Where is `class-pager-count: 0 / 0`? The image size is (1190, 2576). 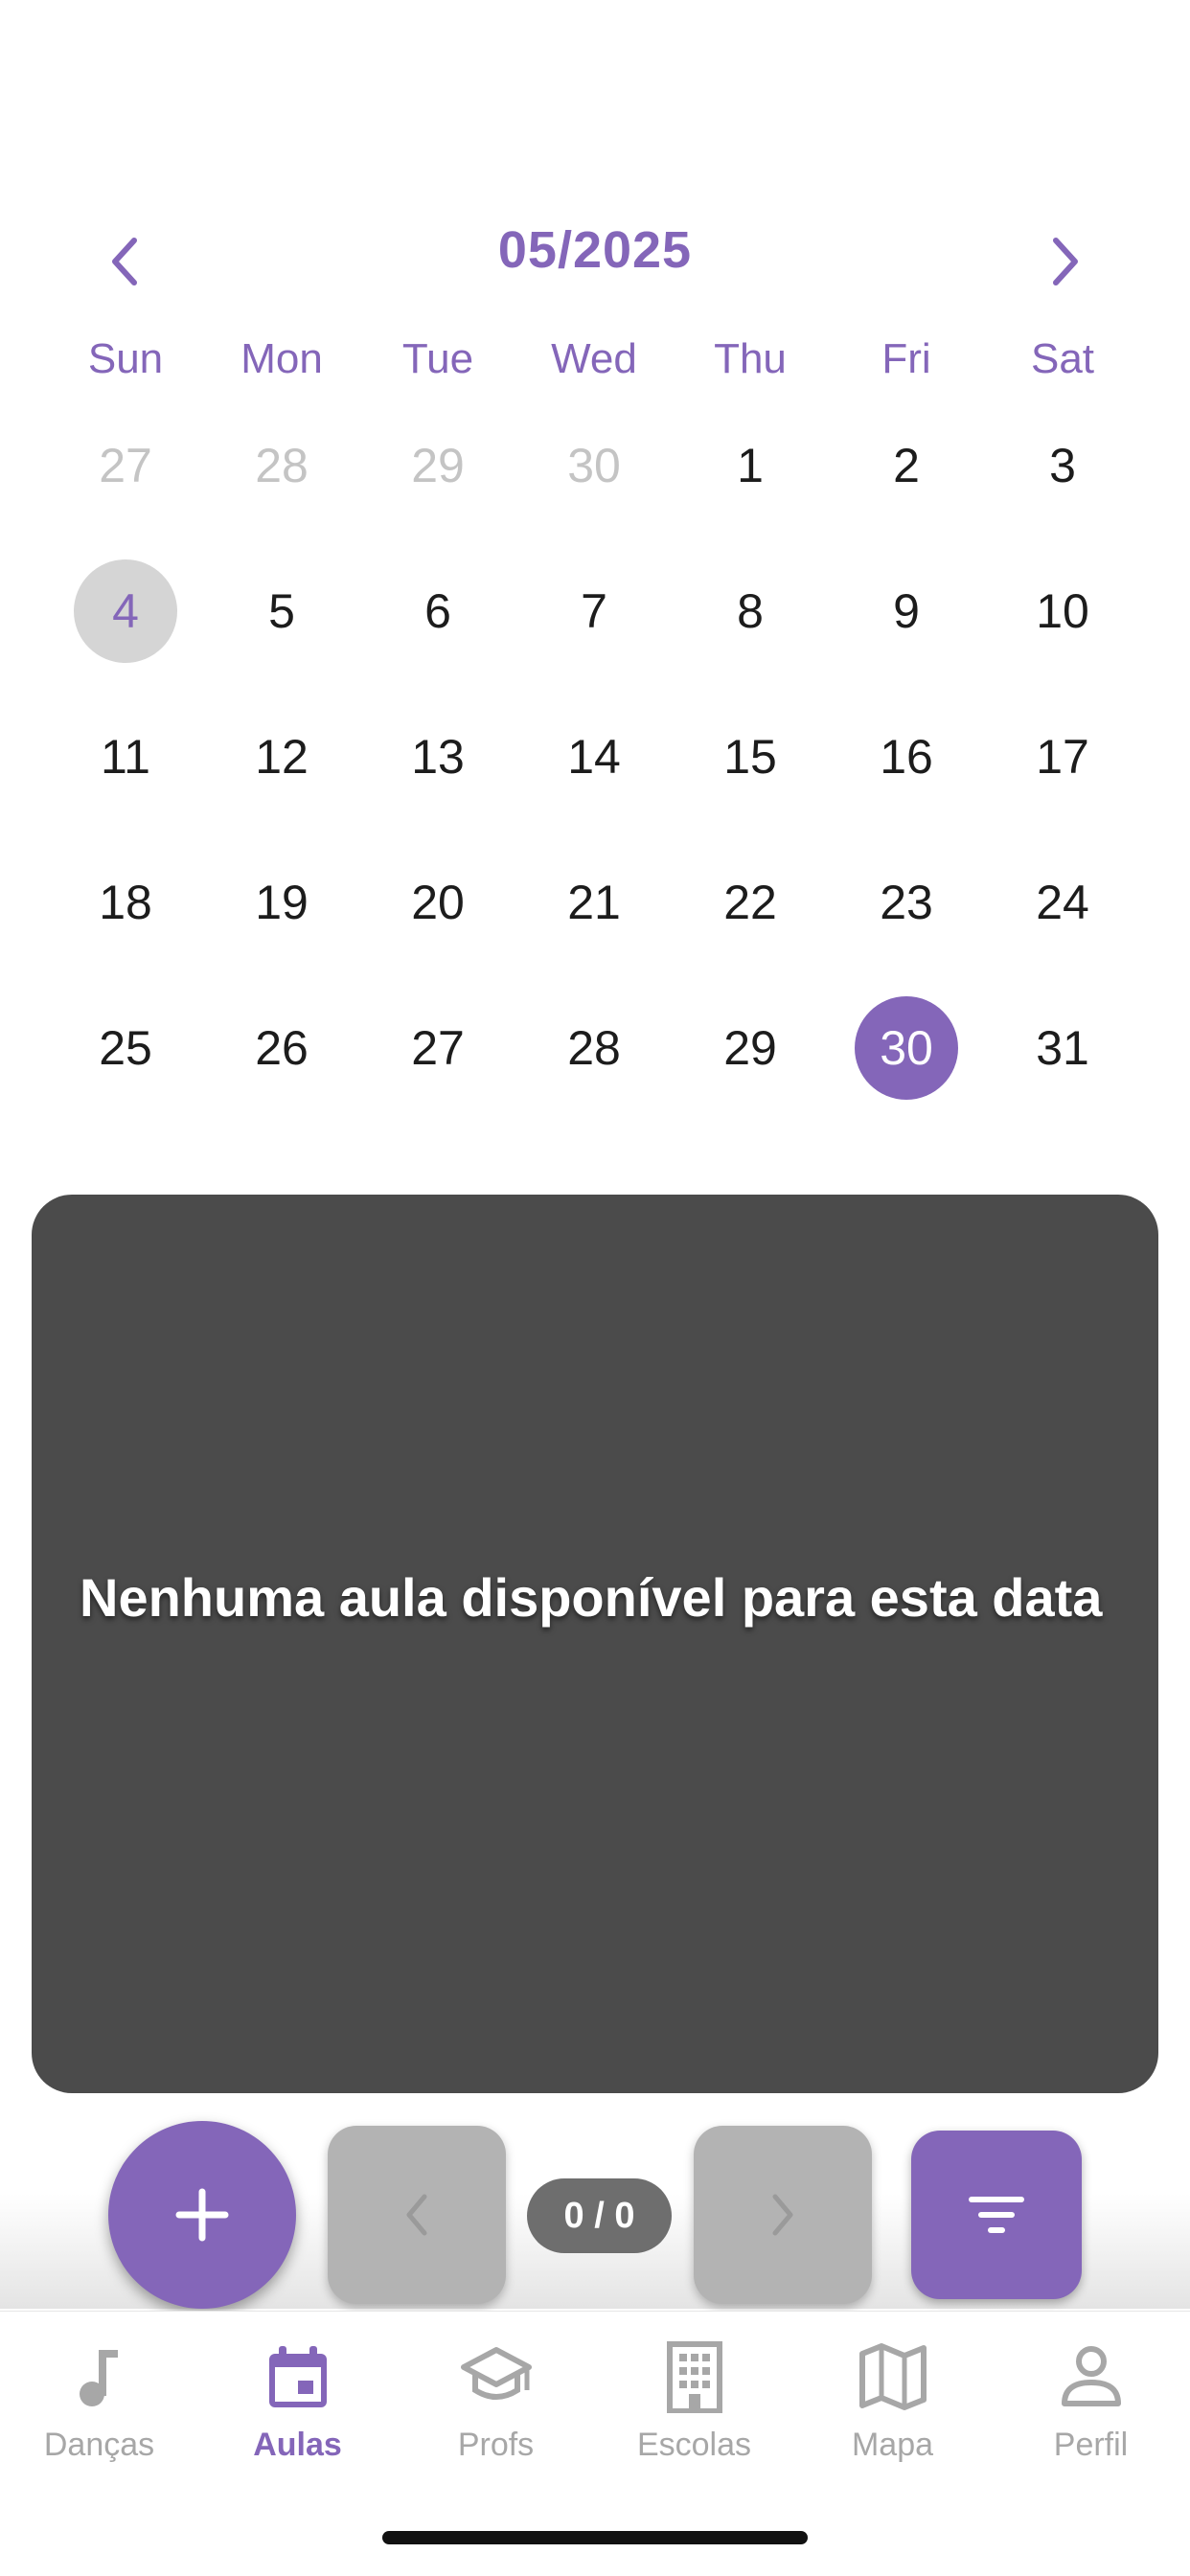 class-pager-count: 0 / 0 is located at coordinates (600, 2215).